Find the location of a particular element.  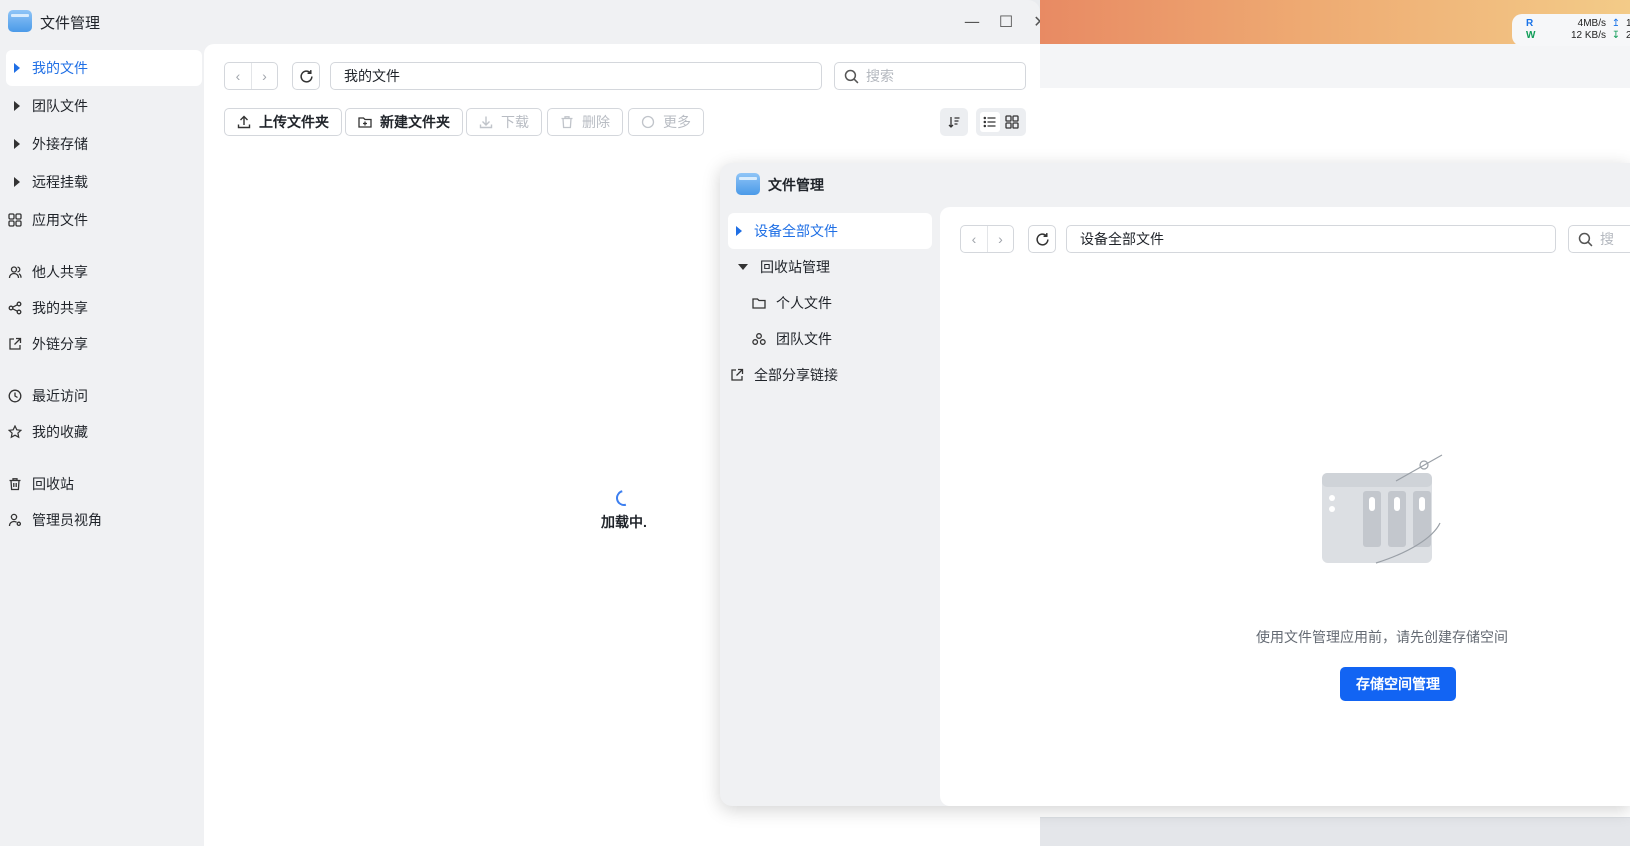

read-speed-row: R 4MB/s ↥ 1 is located at coordinates (1578, 24).